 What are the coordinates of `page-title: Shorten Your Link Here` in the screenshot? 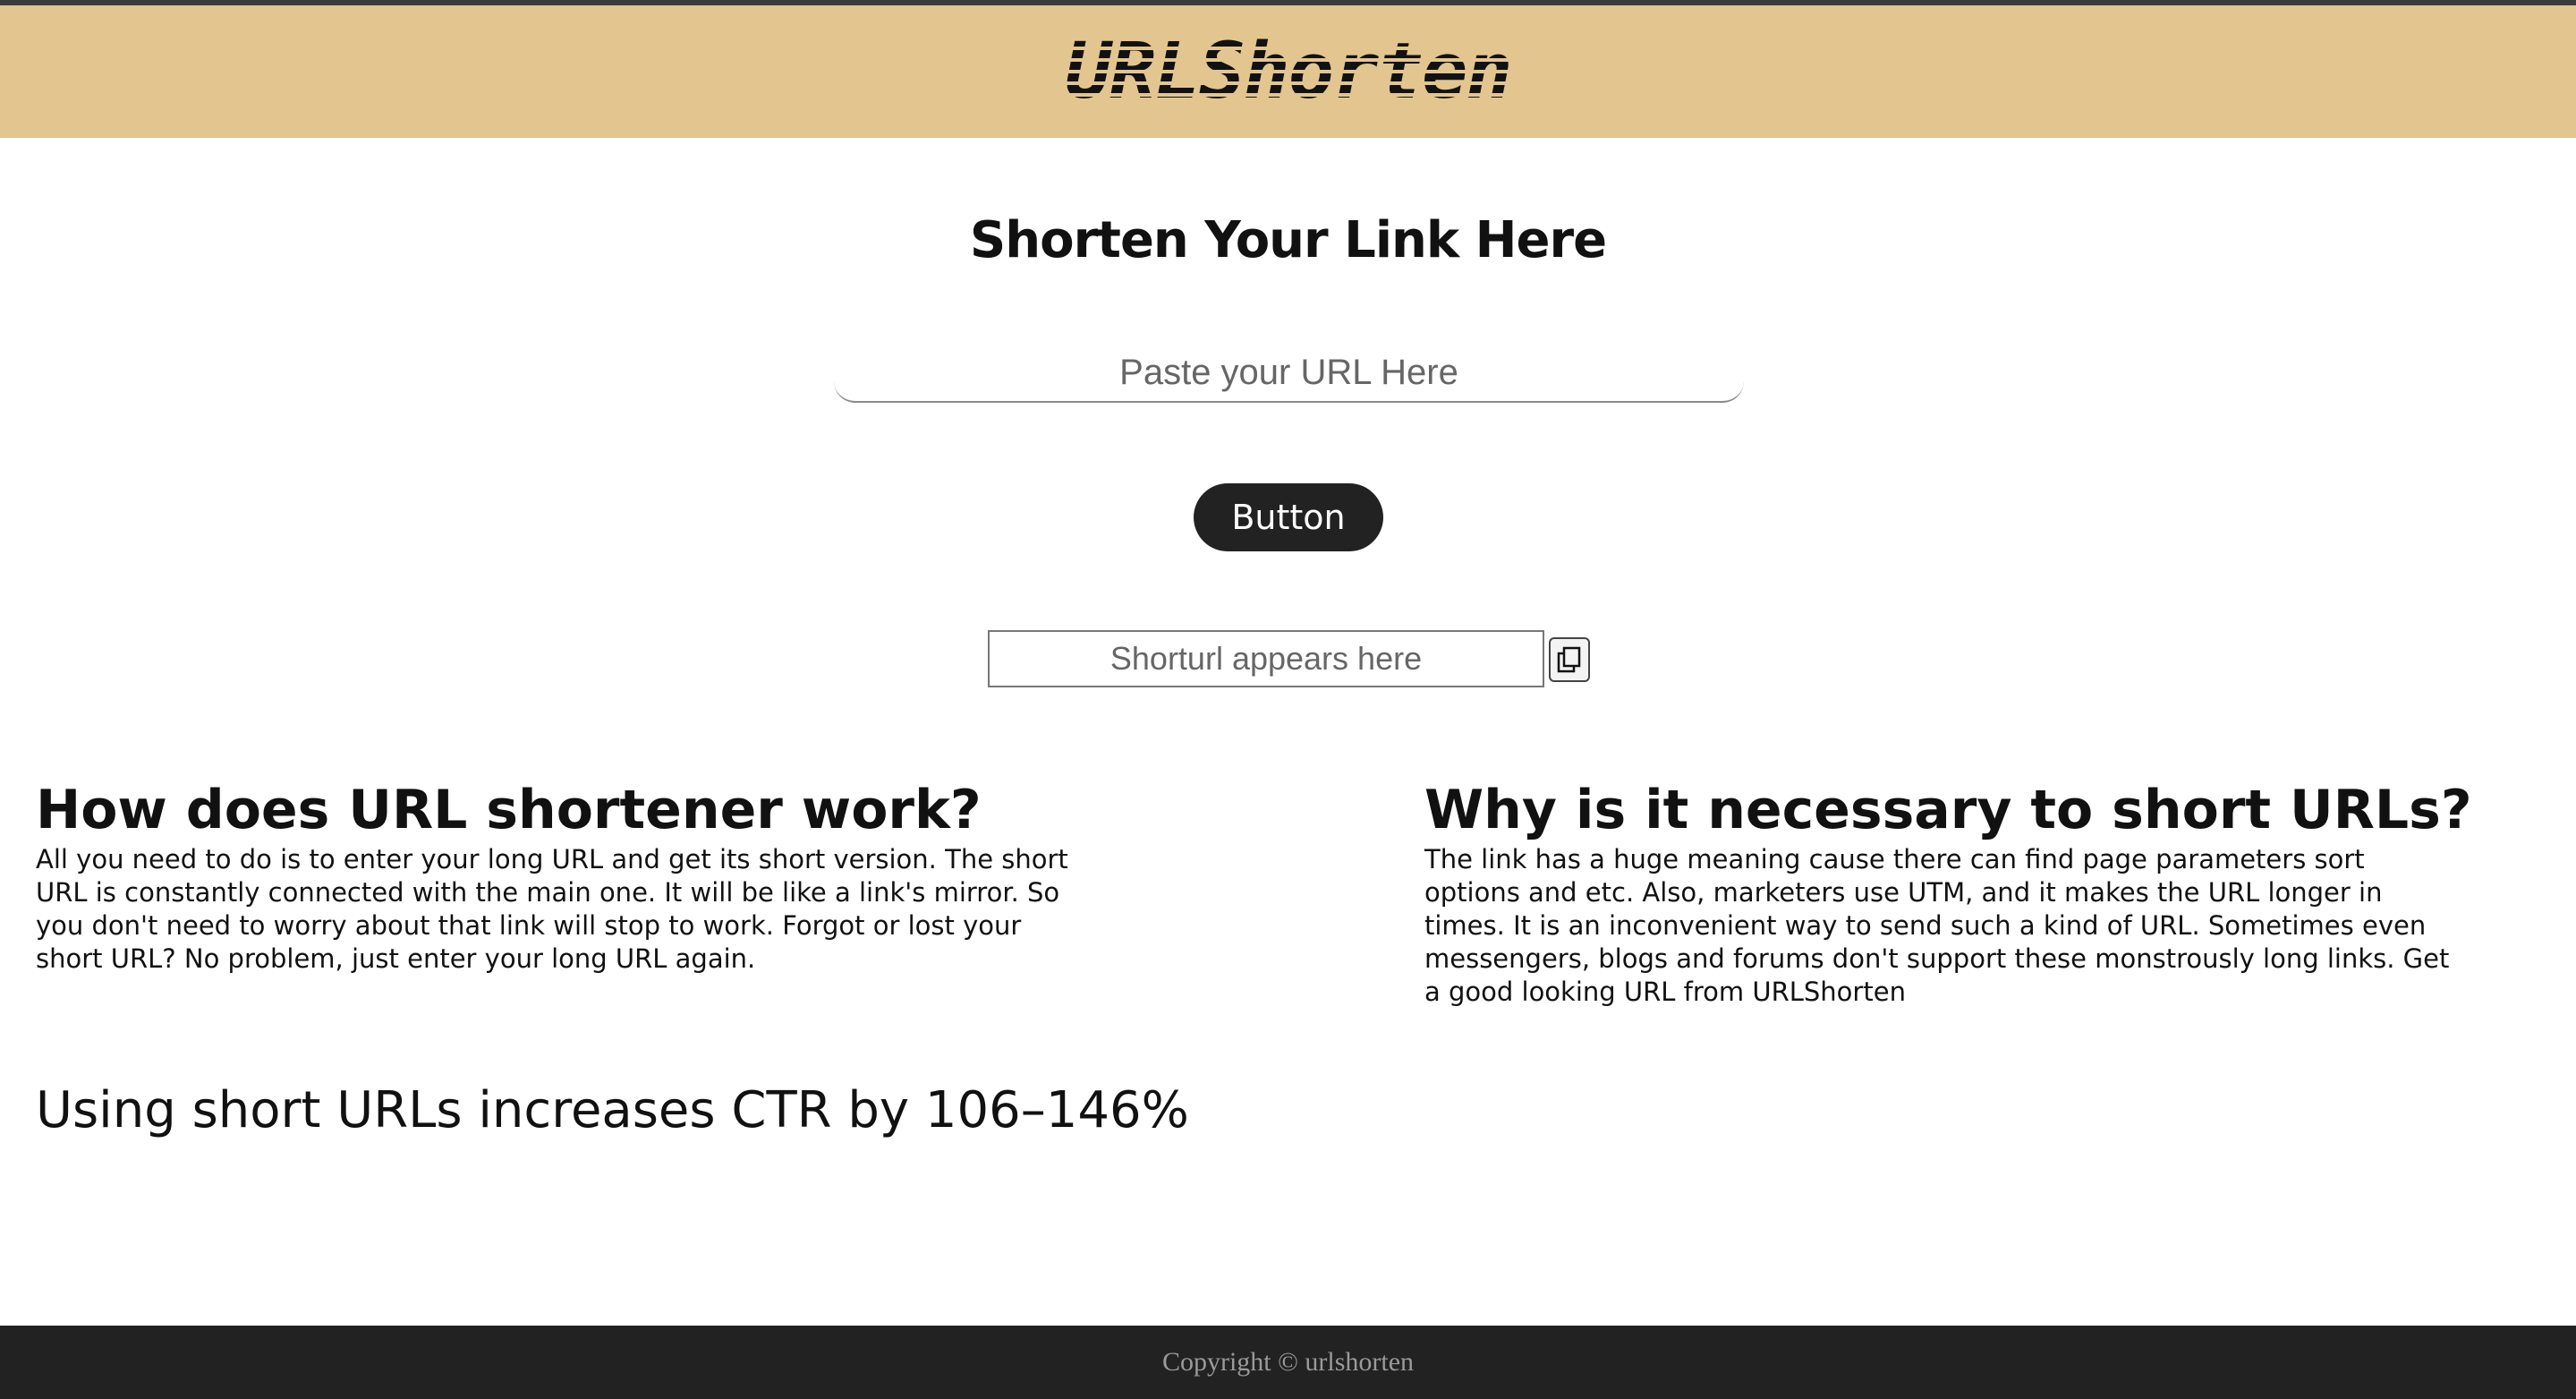 It's located at (1288, 240).